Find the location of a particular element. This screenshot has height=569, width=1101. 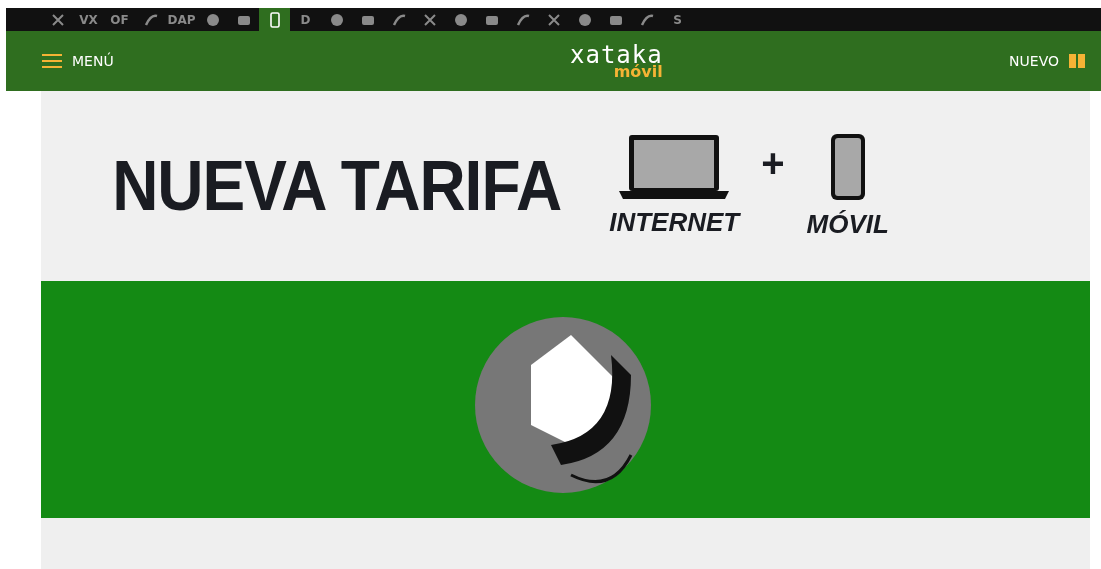

network-site-link is located at coordinates (274, 19).